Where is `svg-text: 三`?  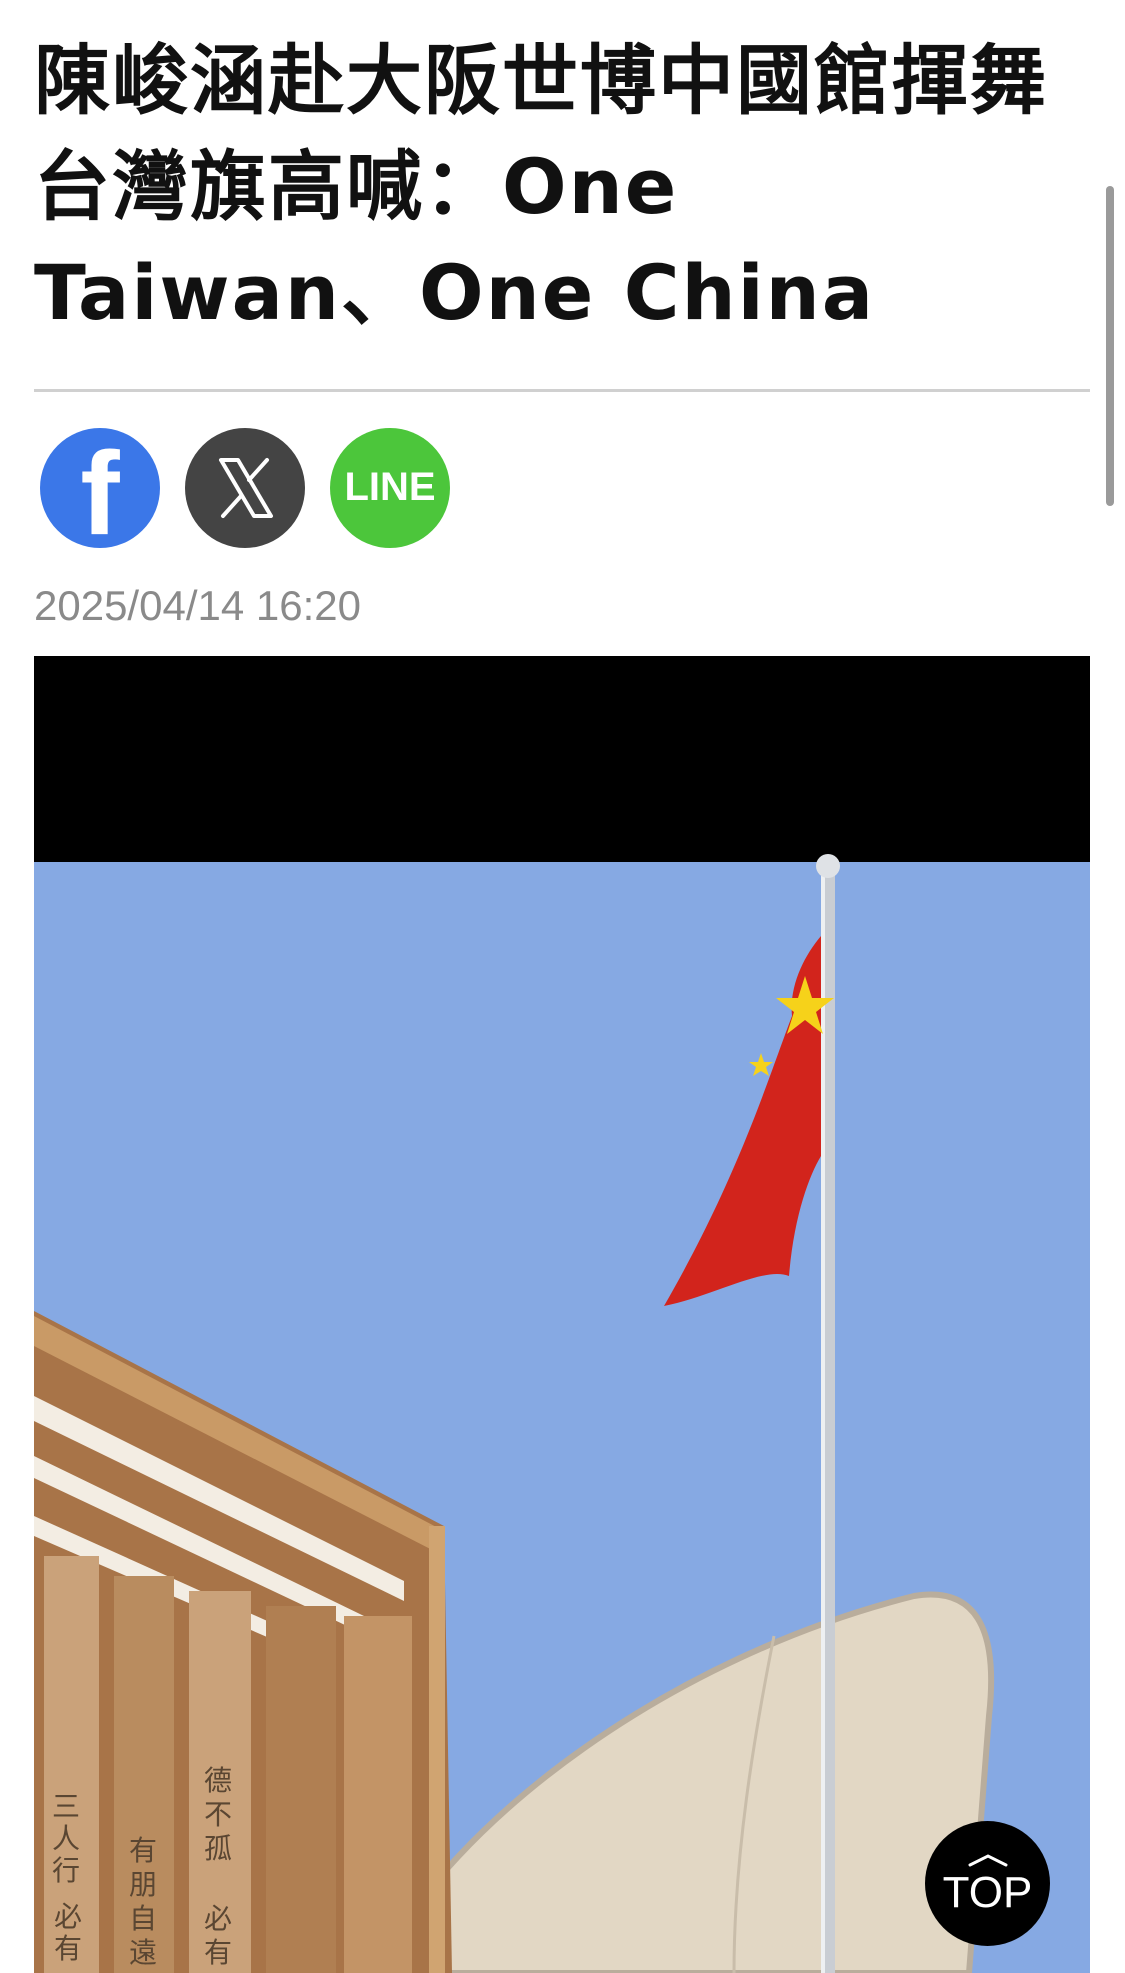 svg-text: 三 is located at coordinates (66, 1806).